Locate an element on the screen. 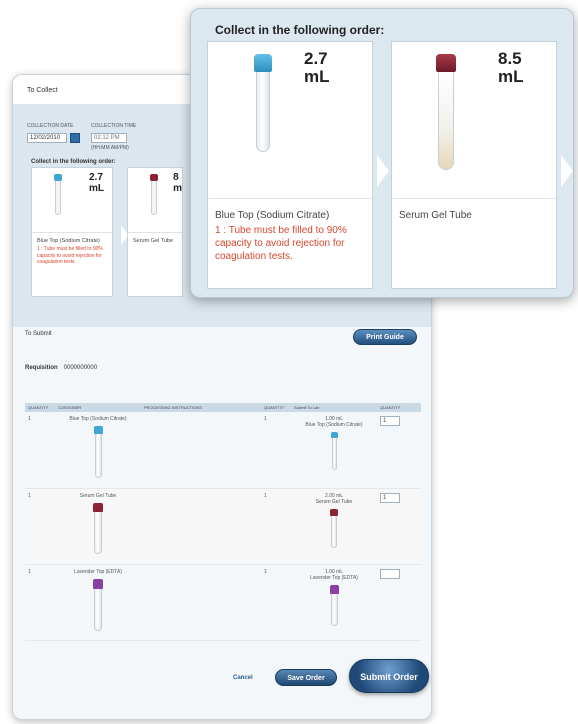  collection-time-label: COLLECTION TIME is located at coordinates (114, 126).